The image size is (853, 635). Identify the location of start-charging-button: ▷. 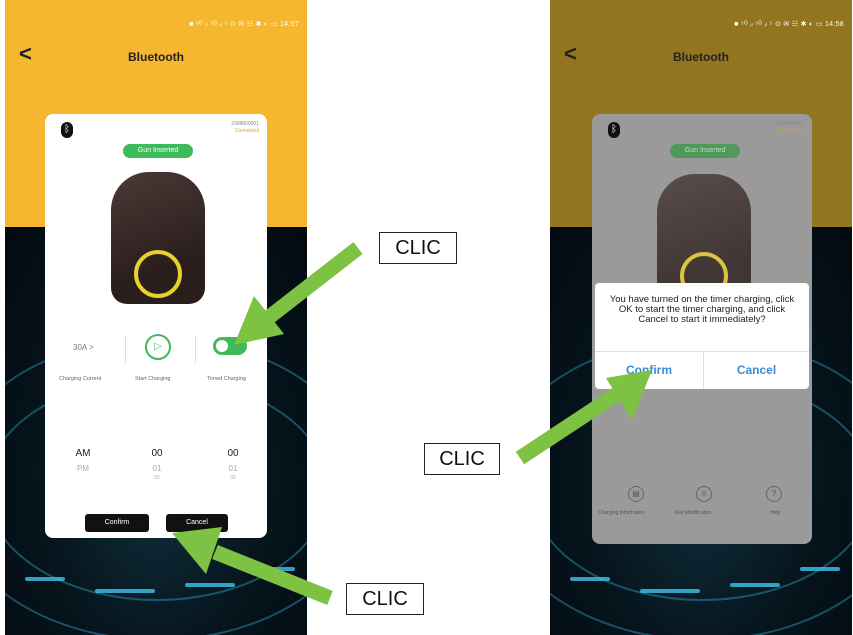
(158, 347).